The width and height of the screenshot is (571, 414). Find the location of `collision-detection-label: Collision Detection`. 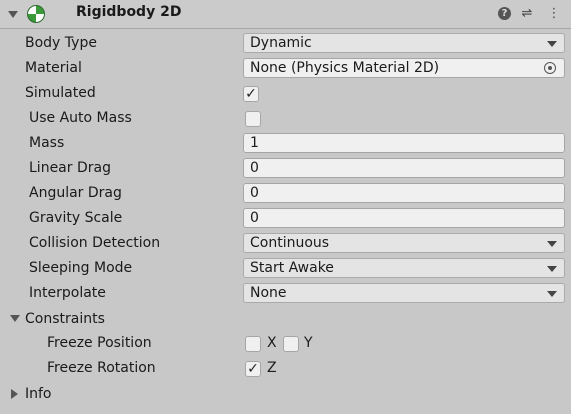

collision-detection-label: Collision Detection is located at coordinates (95, 243).